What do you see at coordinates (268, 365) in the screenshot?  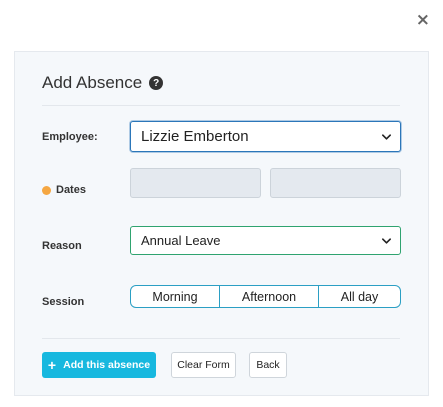 I see `back-button: Back` at bounding box center [268, 365].